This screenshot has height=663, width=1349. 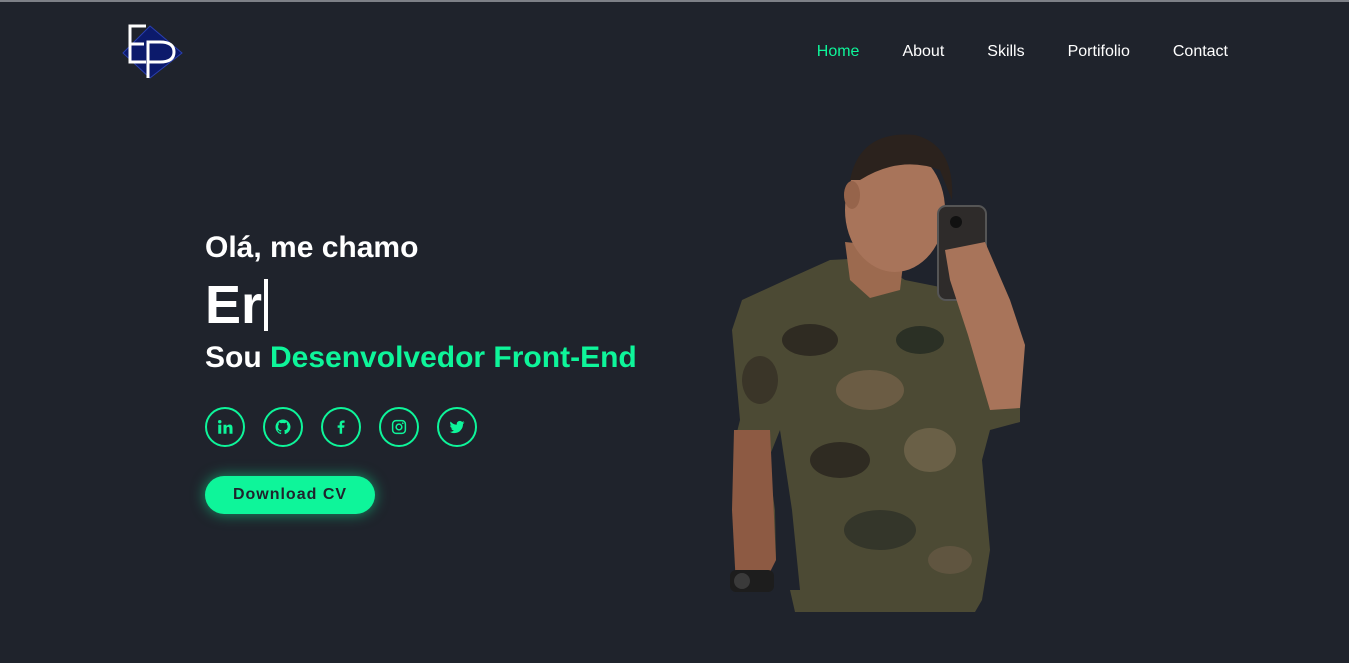 I want to click on linkedin-icon, so click(x=225, y=427).